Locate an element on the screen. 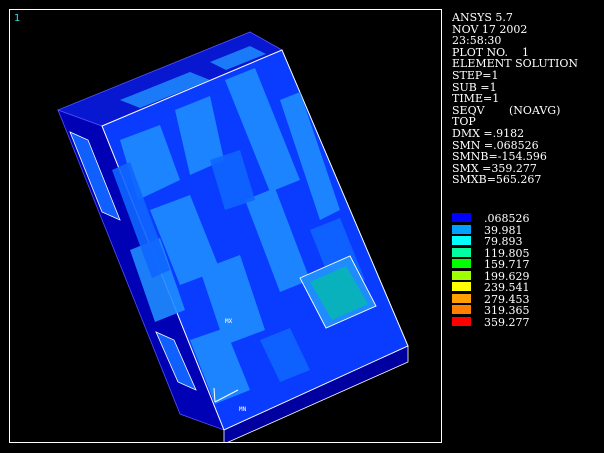 Image resolution: width=604 pixels, height=453 pixels. legend-row: 319.365 is located at coordinates (527, 310).